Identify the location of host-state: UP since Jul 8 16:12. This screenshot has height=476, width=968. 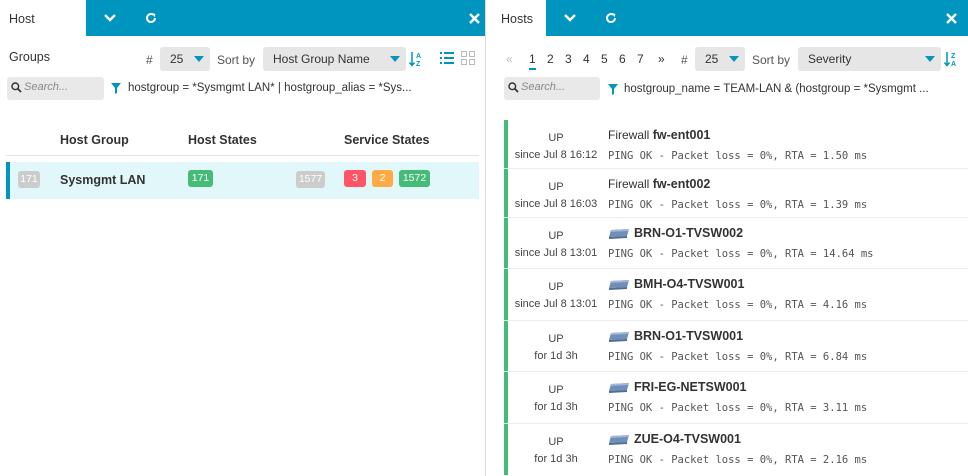
(556, 147).